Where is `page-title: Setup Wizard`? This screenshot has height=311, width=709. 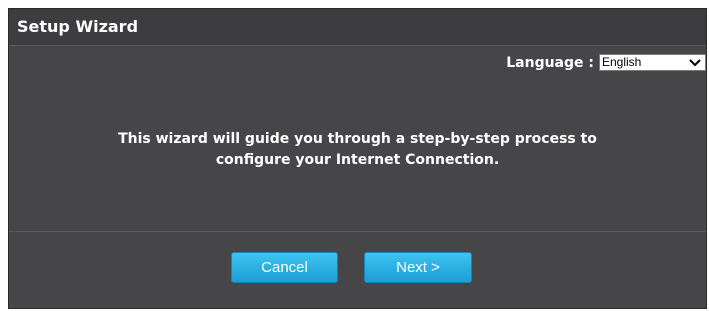
page-title: Setup Wizard is located at coordinates (78, 26).